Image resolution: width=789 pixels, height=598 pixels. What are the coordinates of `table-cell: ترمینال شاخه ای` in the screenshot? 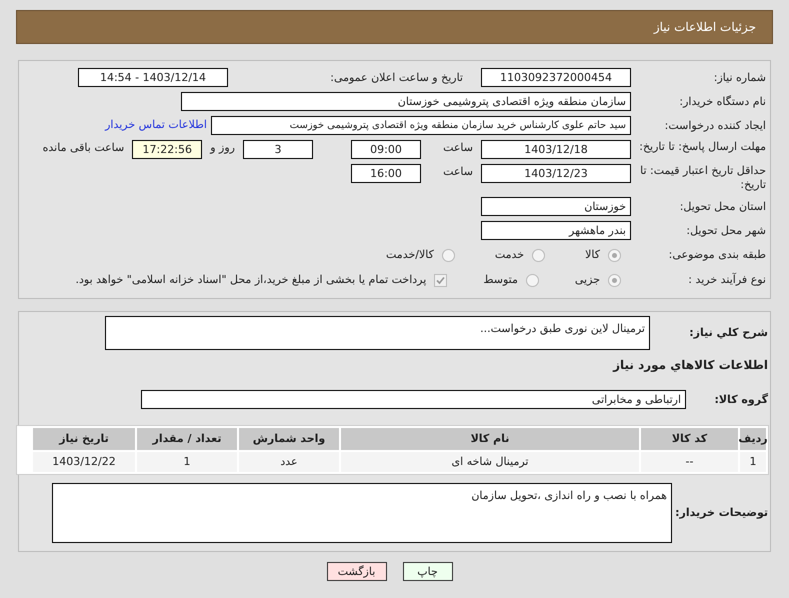 It's located at (490, 462).